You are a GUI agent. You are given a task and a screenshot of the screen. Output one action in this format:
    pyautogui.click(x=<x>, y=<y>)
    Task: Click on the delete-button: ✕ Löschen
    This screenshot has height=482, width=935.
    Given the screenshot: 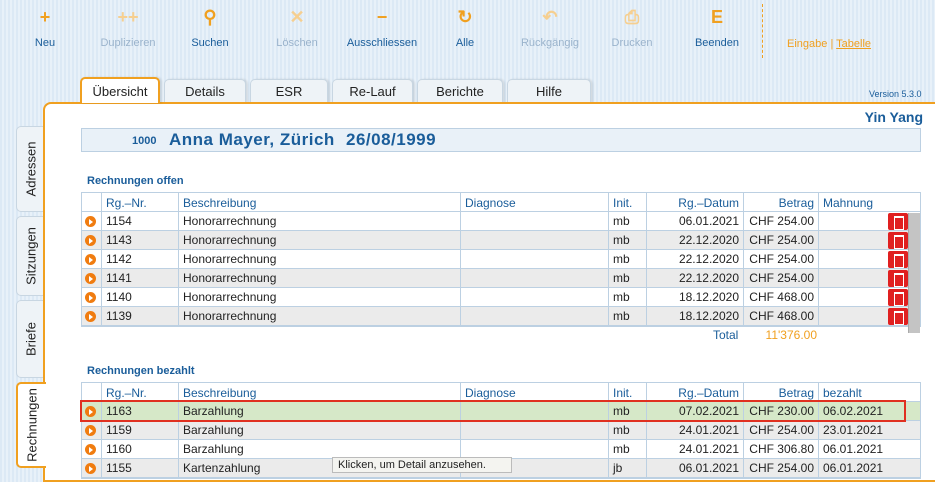 What is the action you would take?
    pyautogui.click(x=297, y=27)
    